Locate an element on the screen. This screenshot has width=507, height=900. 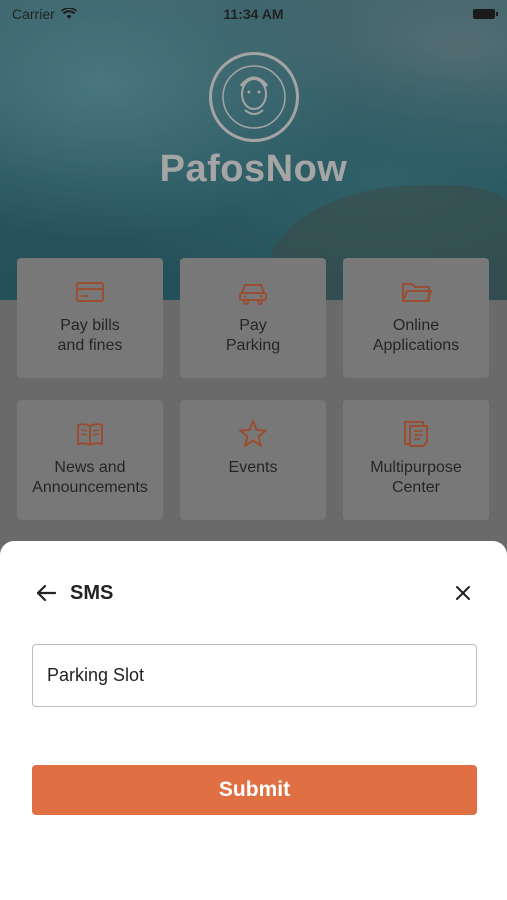
parking-slot-input is located at coordinates (254, 675).